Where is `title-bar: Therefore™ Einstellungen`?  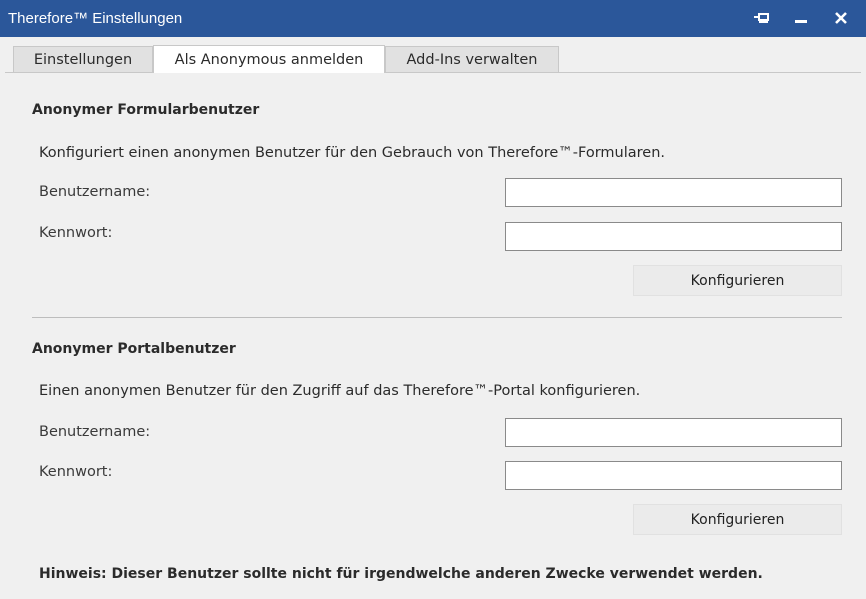
title-bar: Therefore™ Einstellungen is located at coordinates (433, 18).